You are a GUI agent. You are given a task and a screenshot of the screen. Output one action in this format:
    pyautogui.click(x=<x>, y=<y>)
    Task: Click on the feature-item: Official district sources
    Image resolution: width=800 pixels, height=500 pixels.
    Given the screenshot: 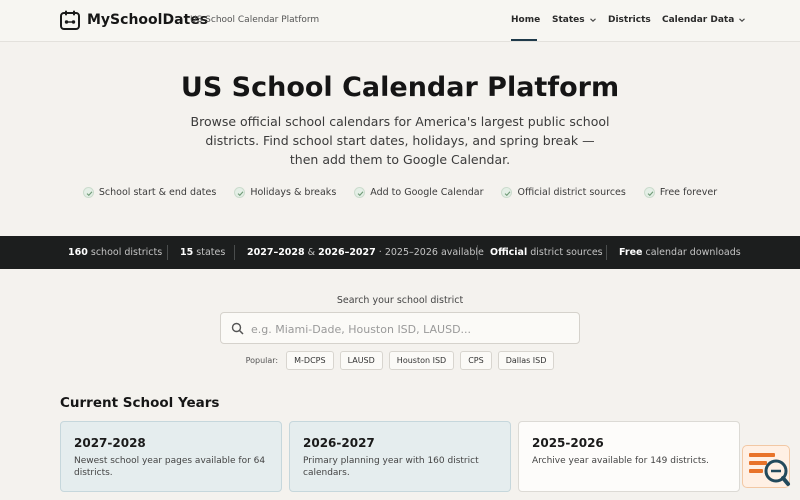 What is the action you would take?
    pyautogui.click(x=563, y=192)
    